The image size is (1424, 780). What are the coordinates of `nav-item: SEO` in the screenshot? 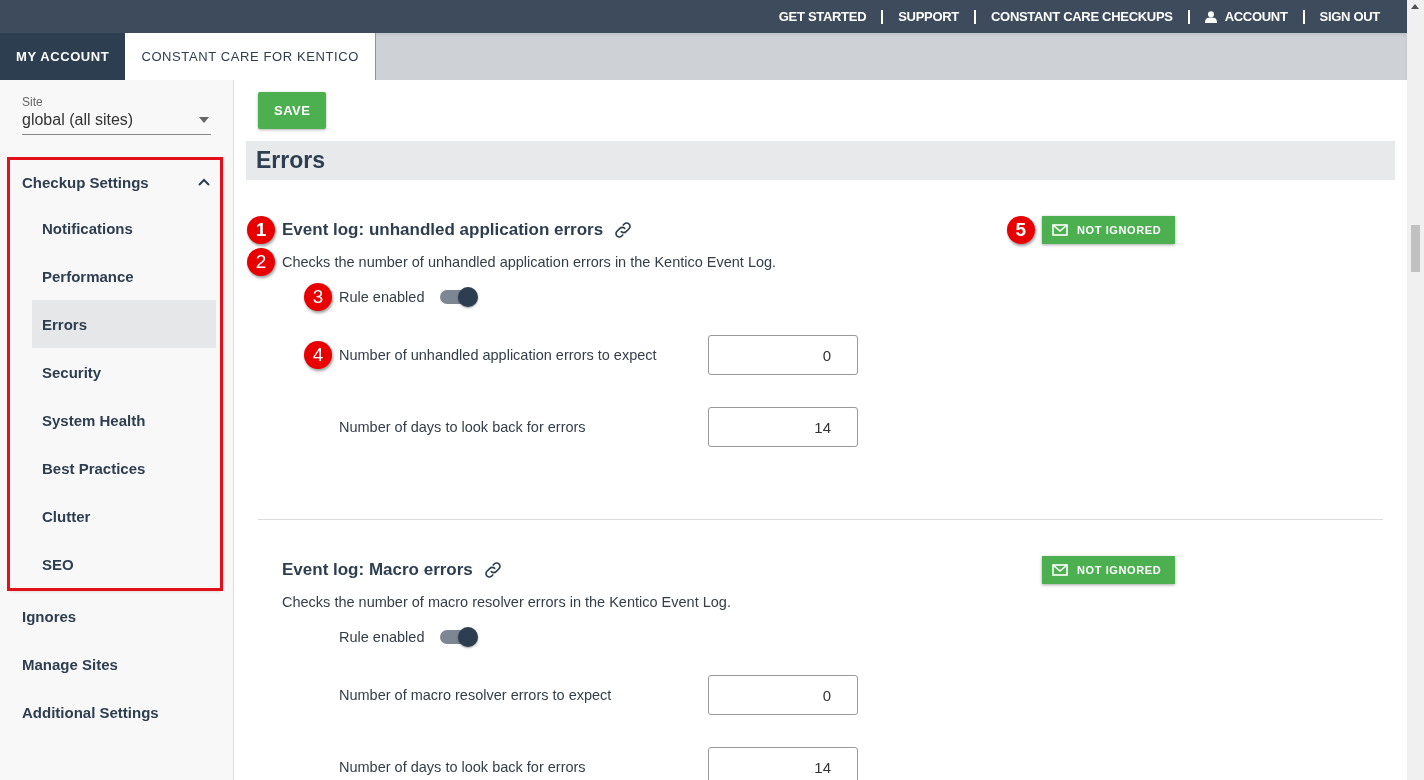 It's located at (124, 564).